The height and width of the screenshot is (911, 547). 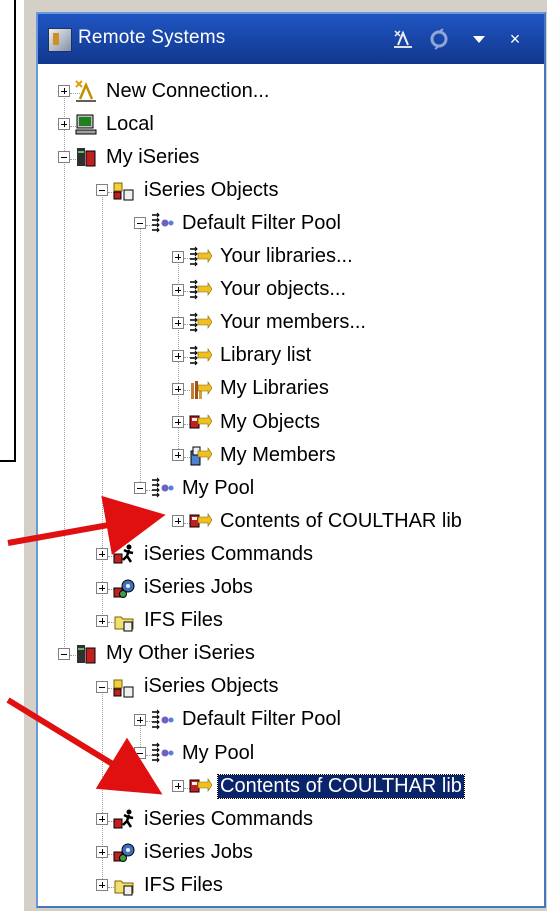 What do you see at coordinates (291, 39) in the screenshot?
I see `view-title-bar: Remote Systems ×` at bounding box center [291, 39].